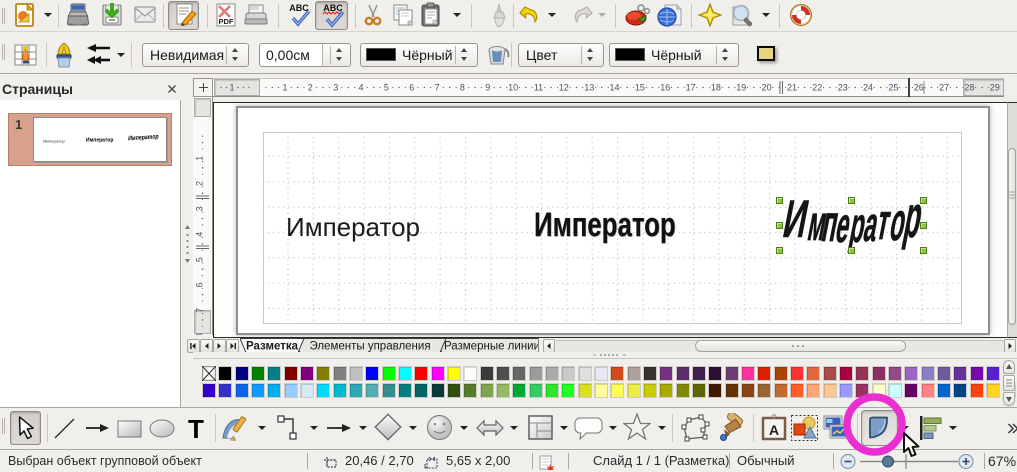 The image size is (1017, 472). Describe the element at coordinates (969, 88) in the screenshot. I see `svg-text: 28` at that location.